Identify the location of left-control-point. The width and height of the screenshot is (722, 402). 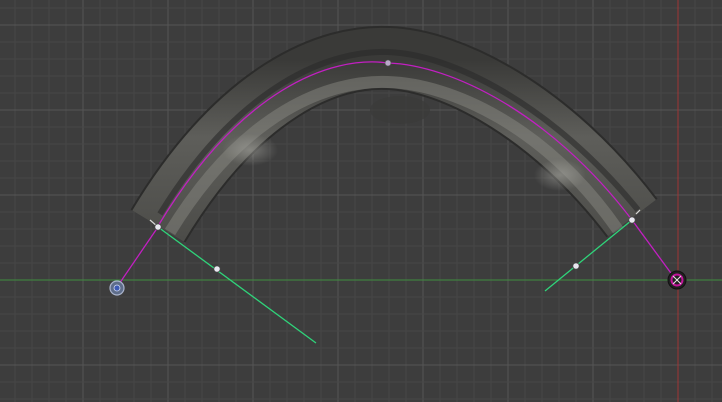
(158, 227).